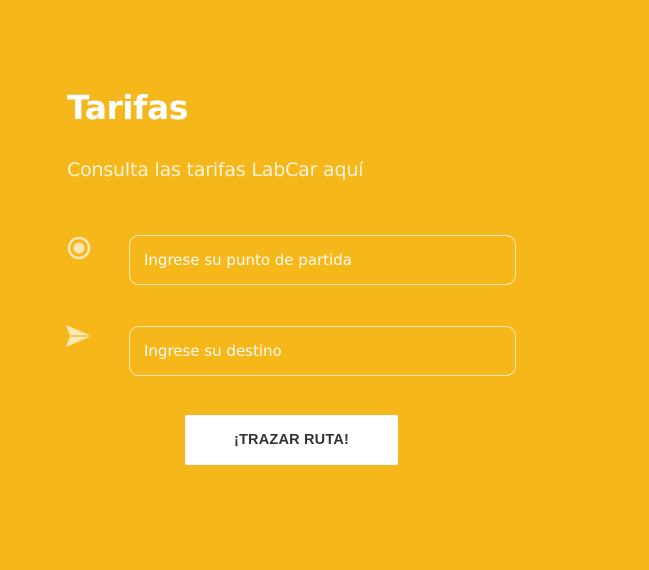  I want to click on page-title: Tarifas, so click(127, 107).